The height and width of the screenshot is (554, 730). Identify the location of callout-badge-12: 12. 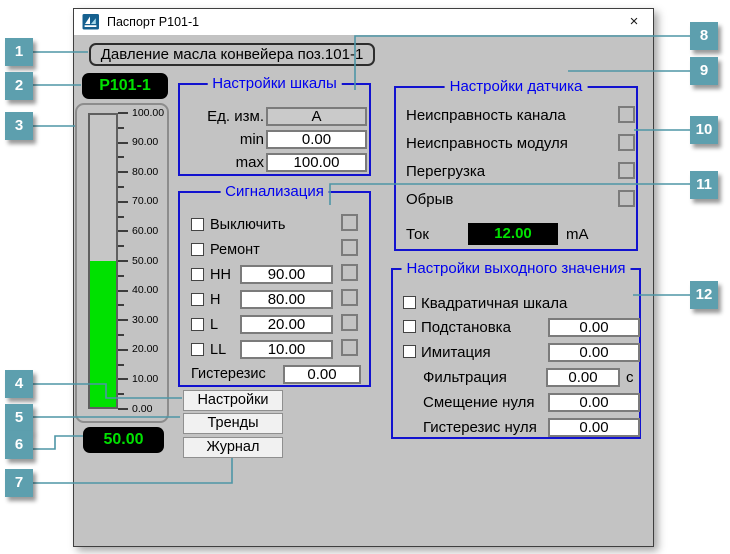
(704, 295).